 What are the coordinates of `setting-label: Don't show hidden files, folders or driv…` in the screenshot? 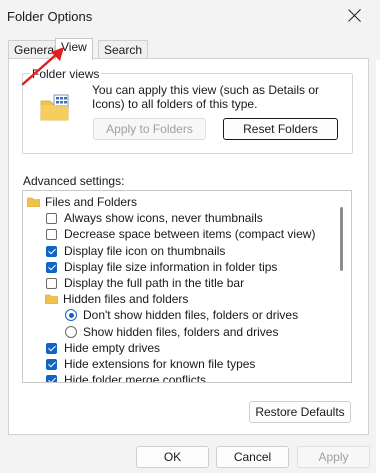 It's located at (191, 315).